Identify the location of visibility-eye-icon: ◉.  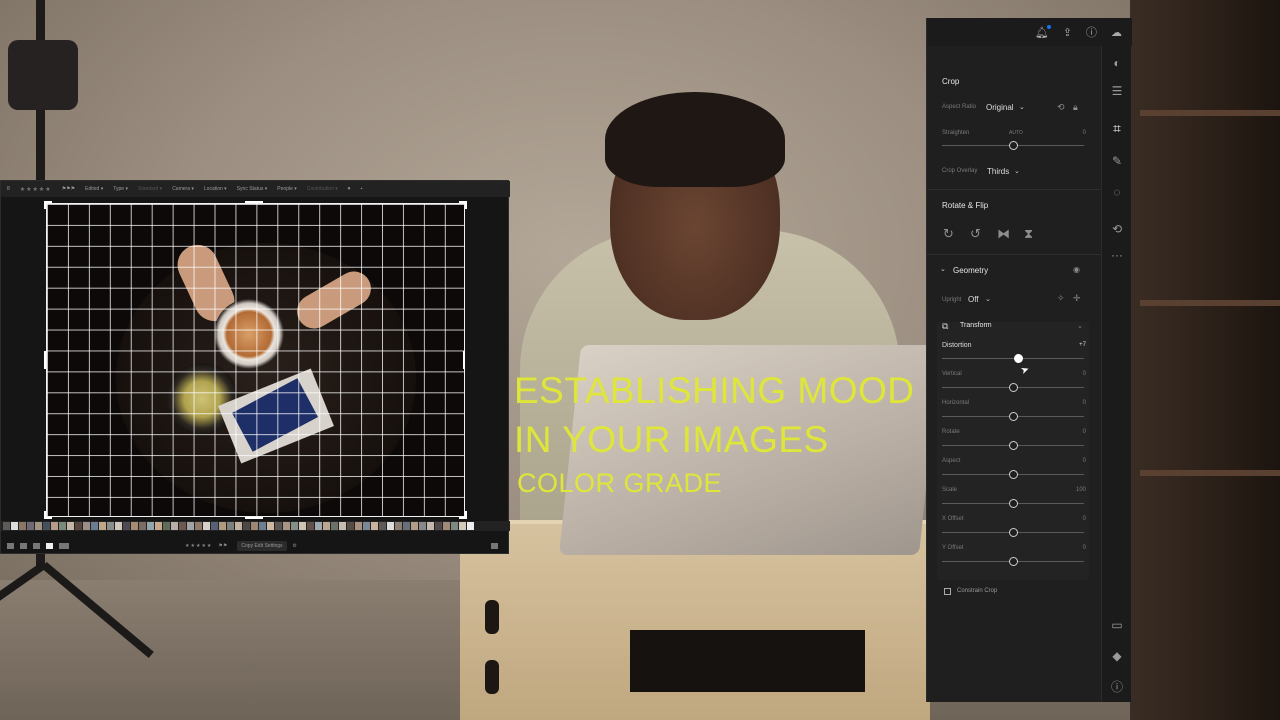
(1076, 269).